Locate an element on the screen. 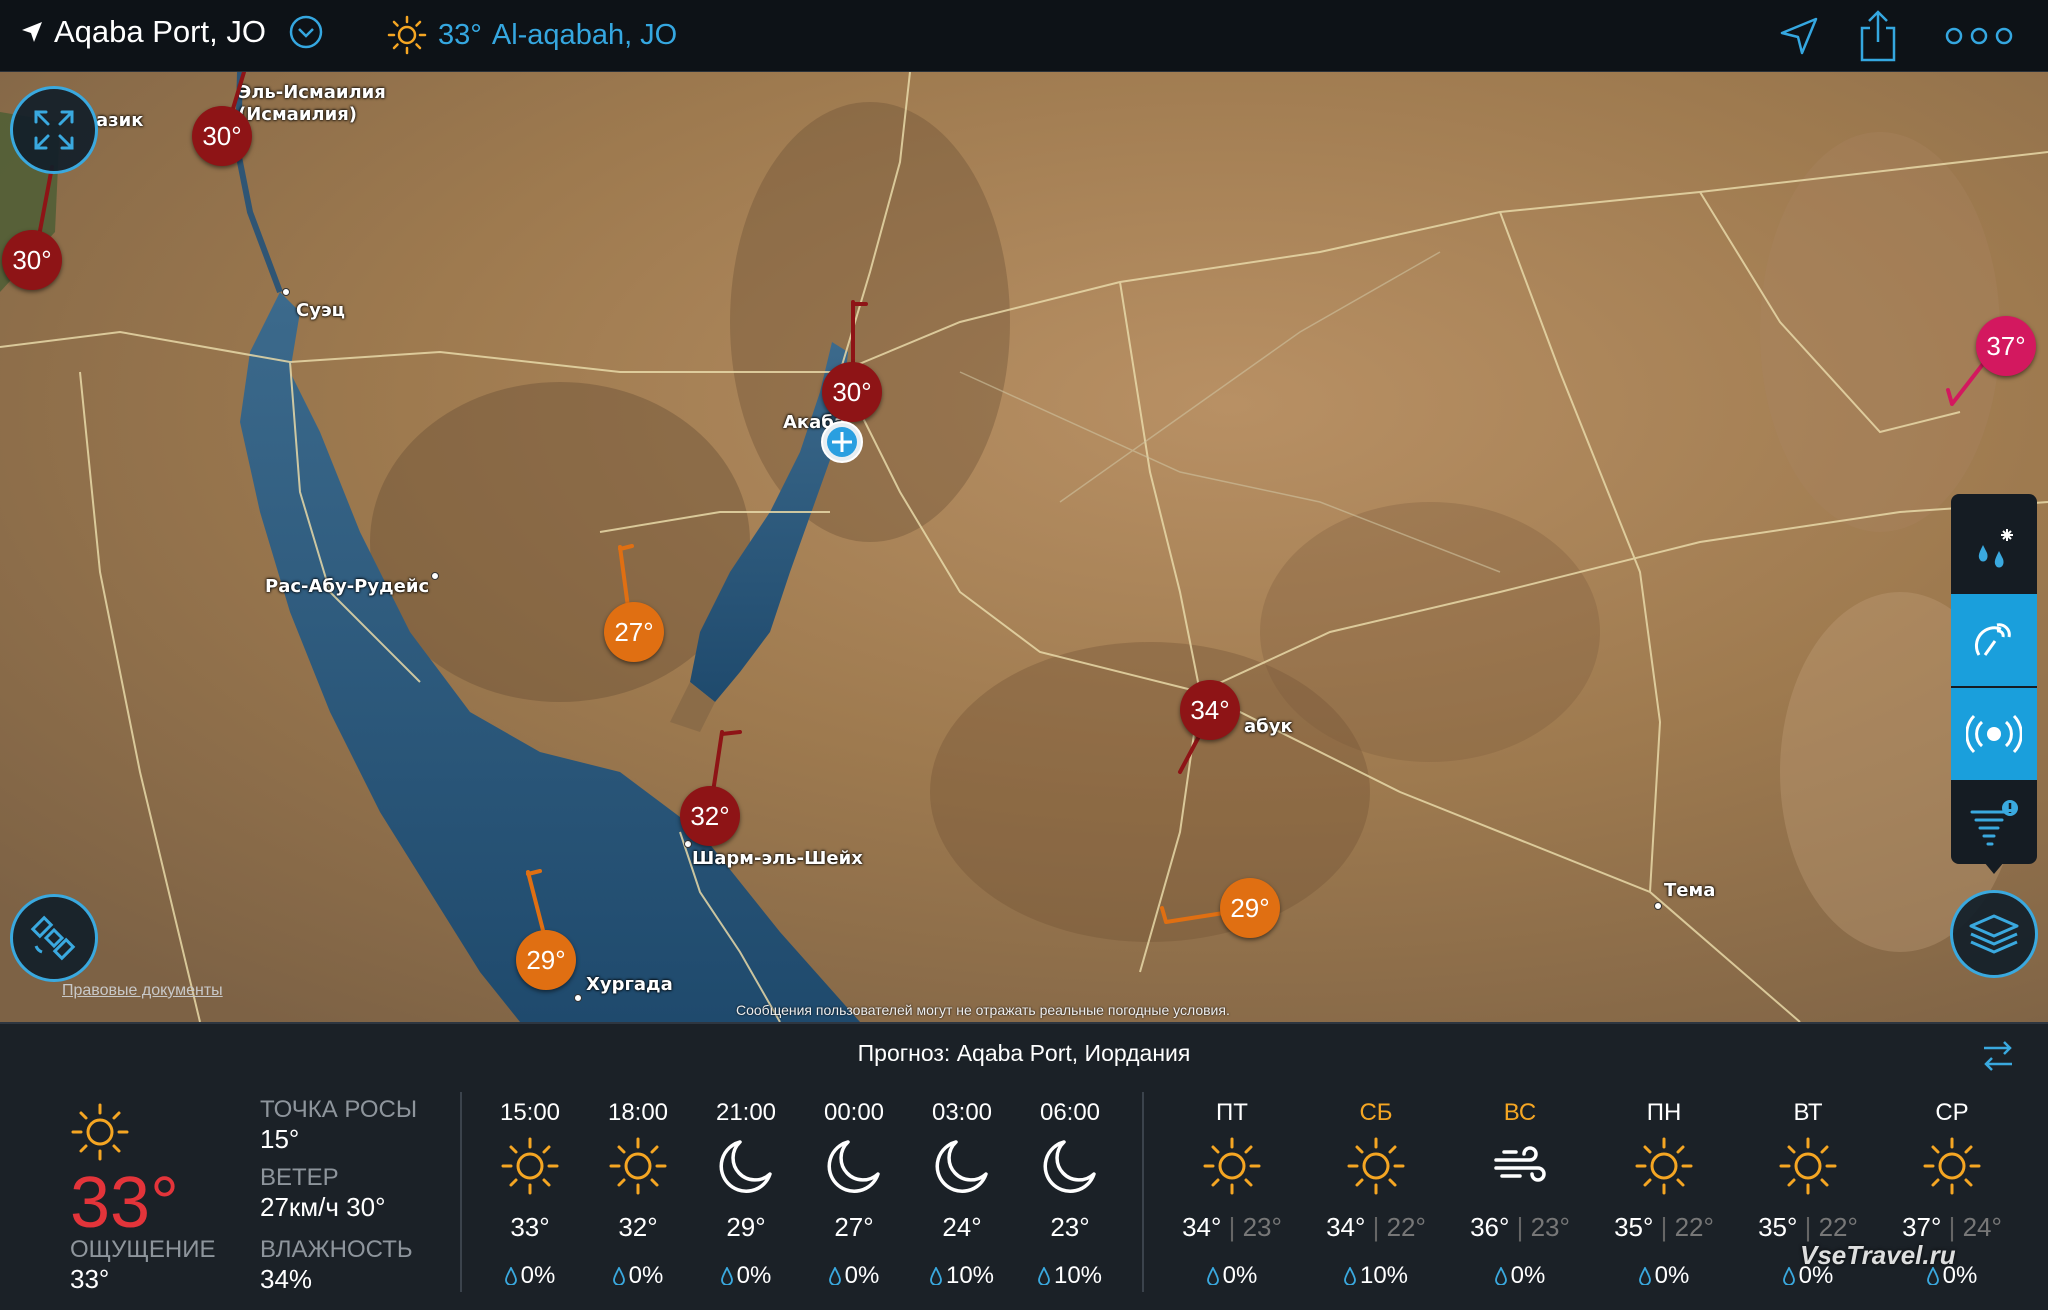 This screenshot has width=2048, height=1310. swap-view-icon is located at coordinates (1998, 1056).